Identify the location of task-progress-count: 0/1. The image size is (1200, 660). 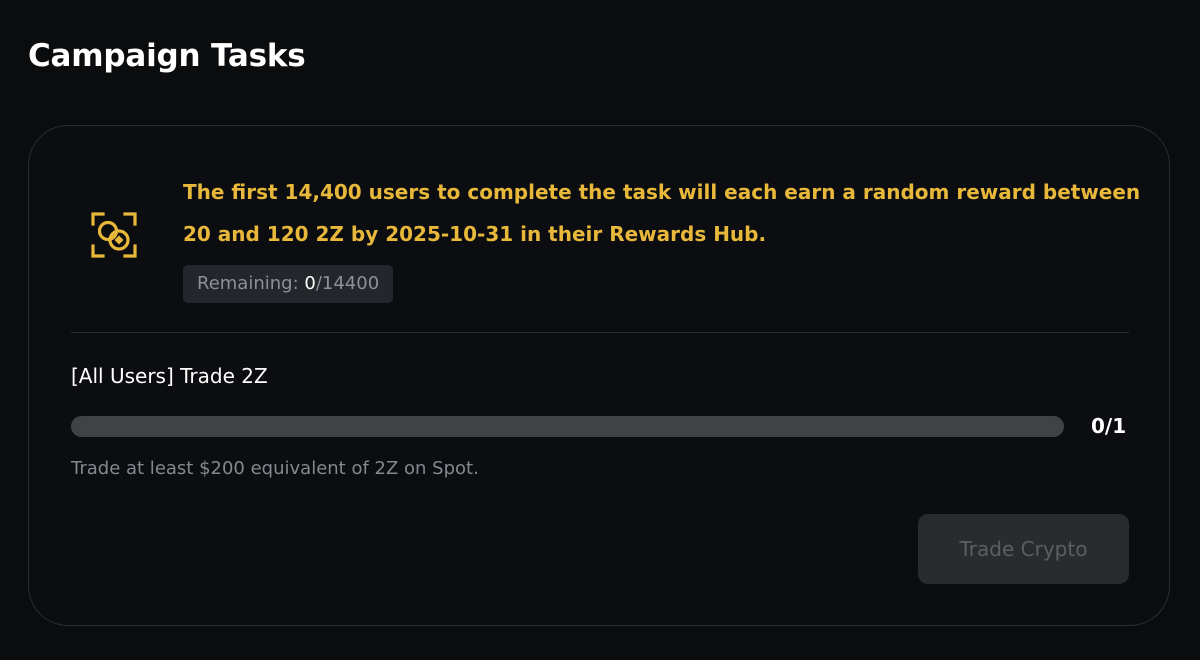
(1109, 426).